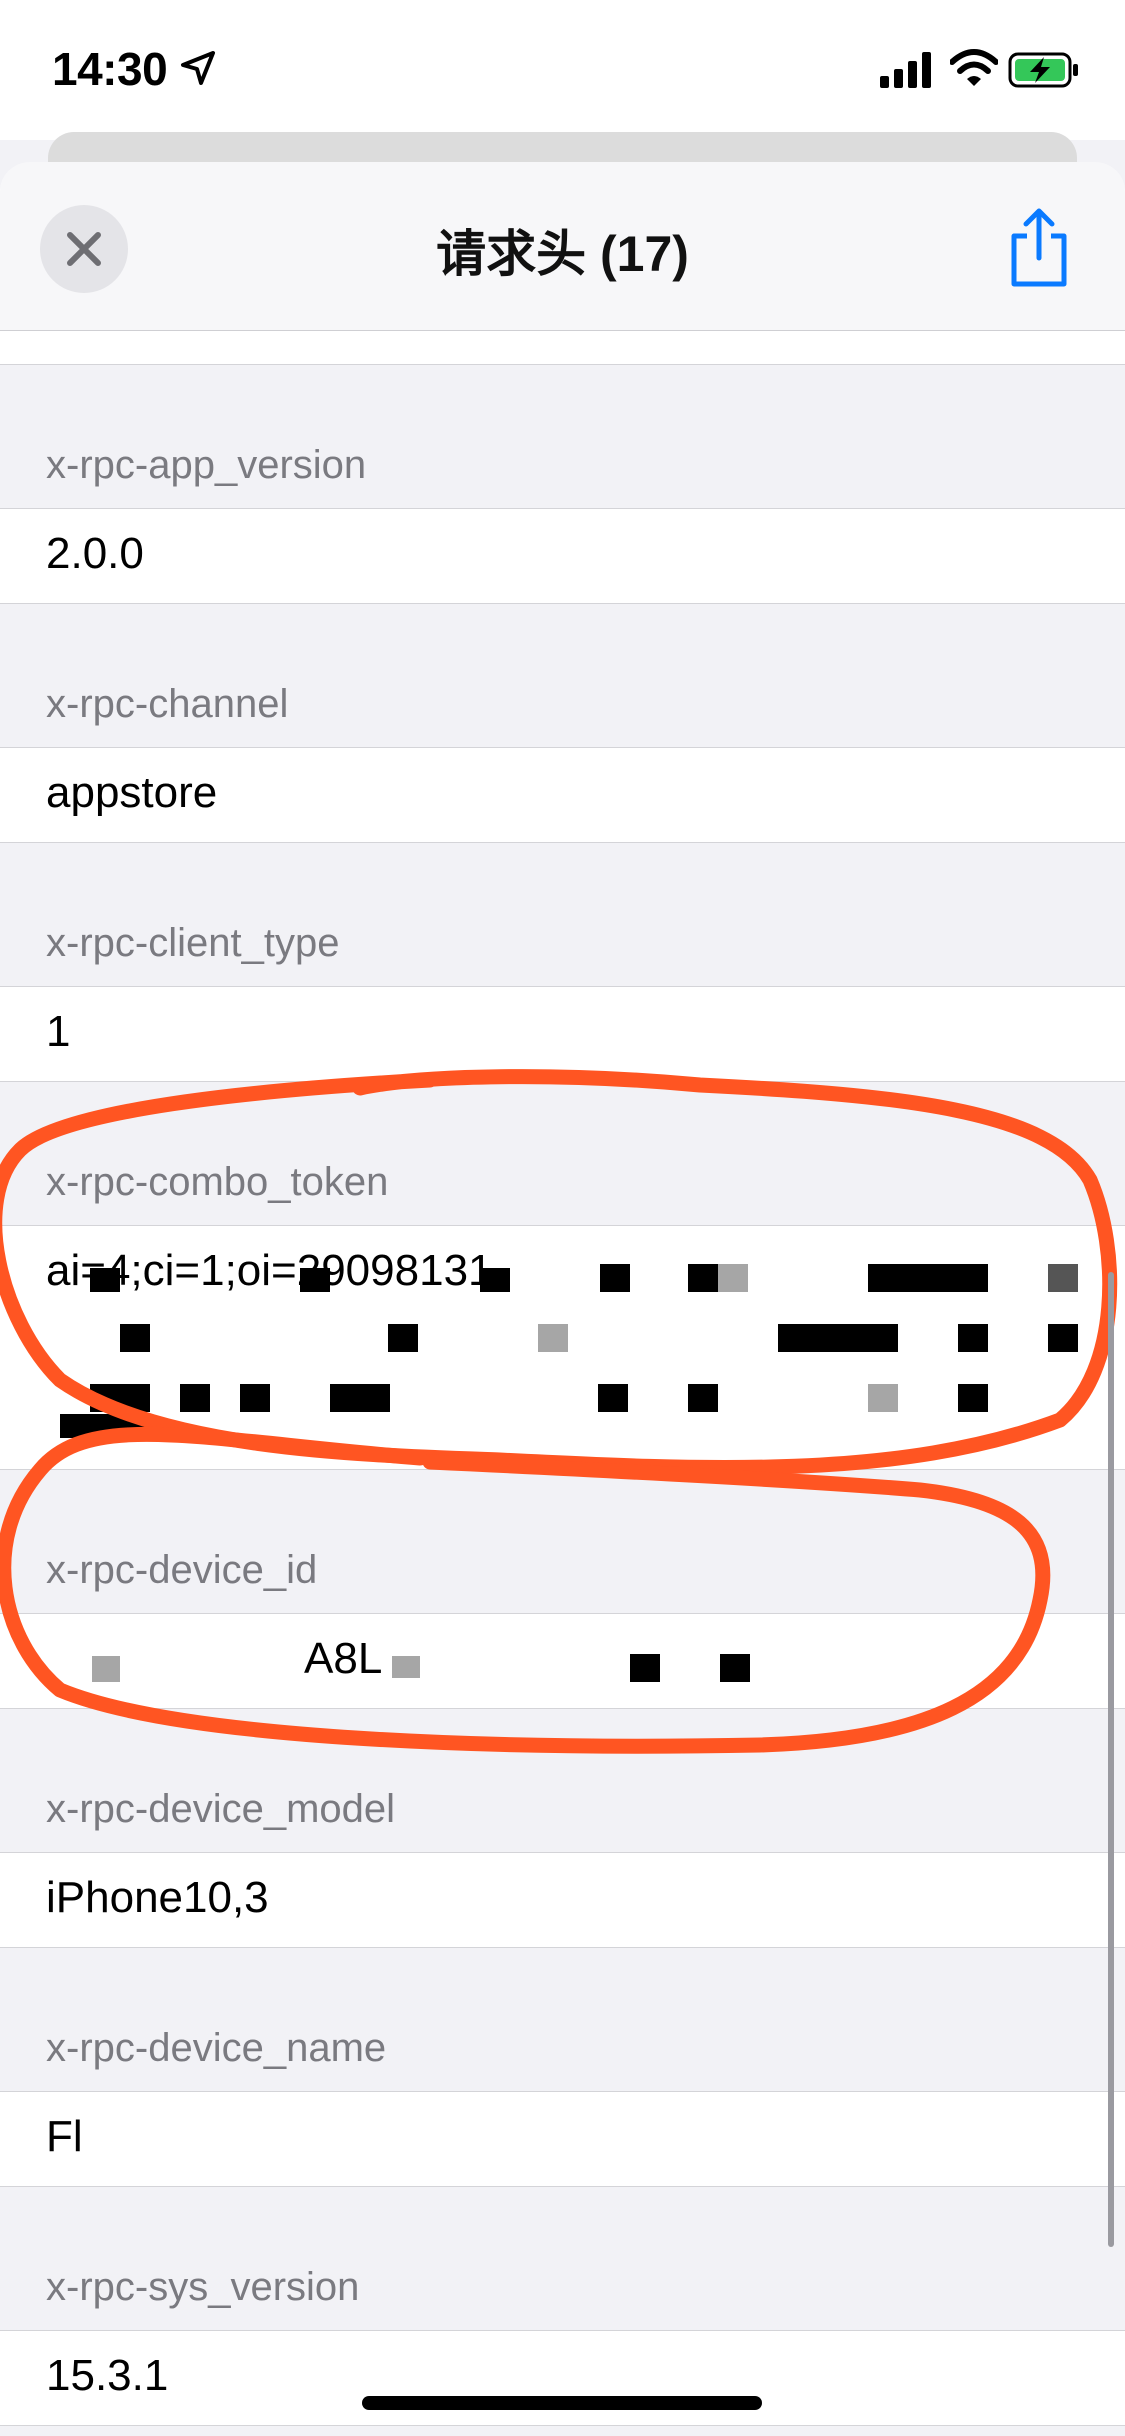  I want to click on header-key: x-rpc-channel, so click(562, 676).